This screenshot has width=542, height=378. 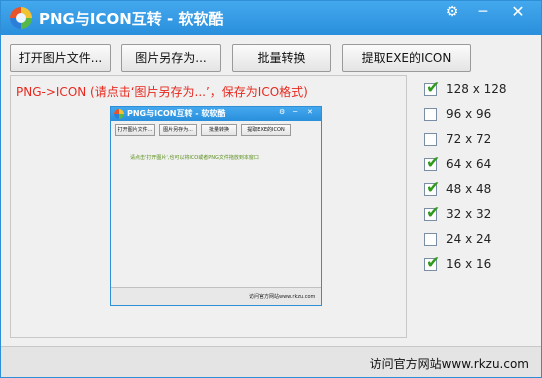 I want to click on close-button: ✕, so click(x=518, y=12).